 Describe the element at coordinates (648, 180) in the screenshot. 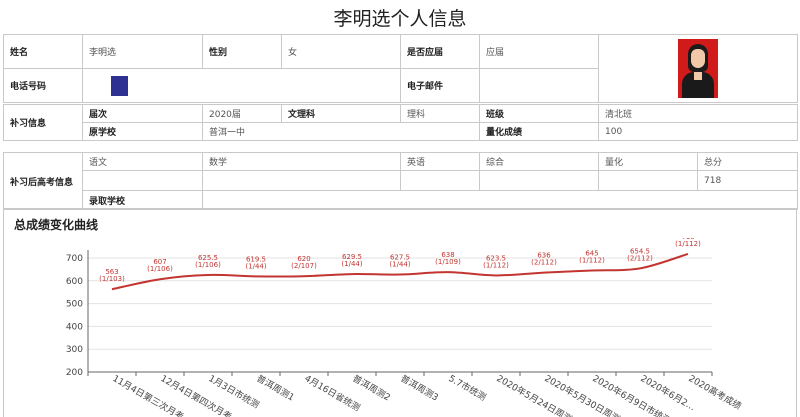

I see `score-quant` at that location.